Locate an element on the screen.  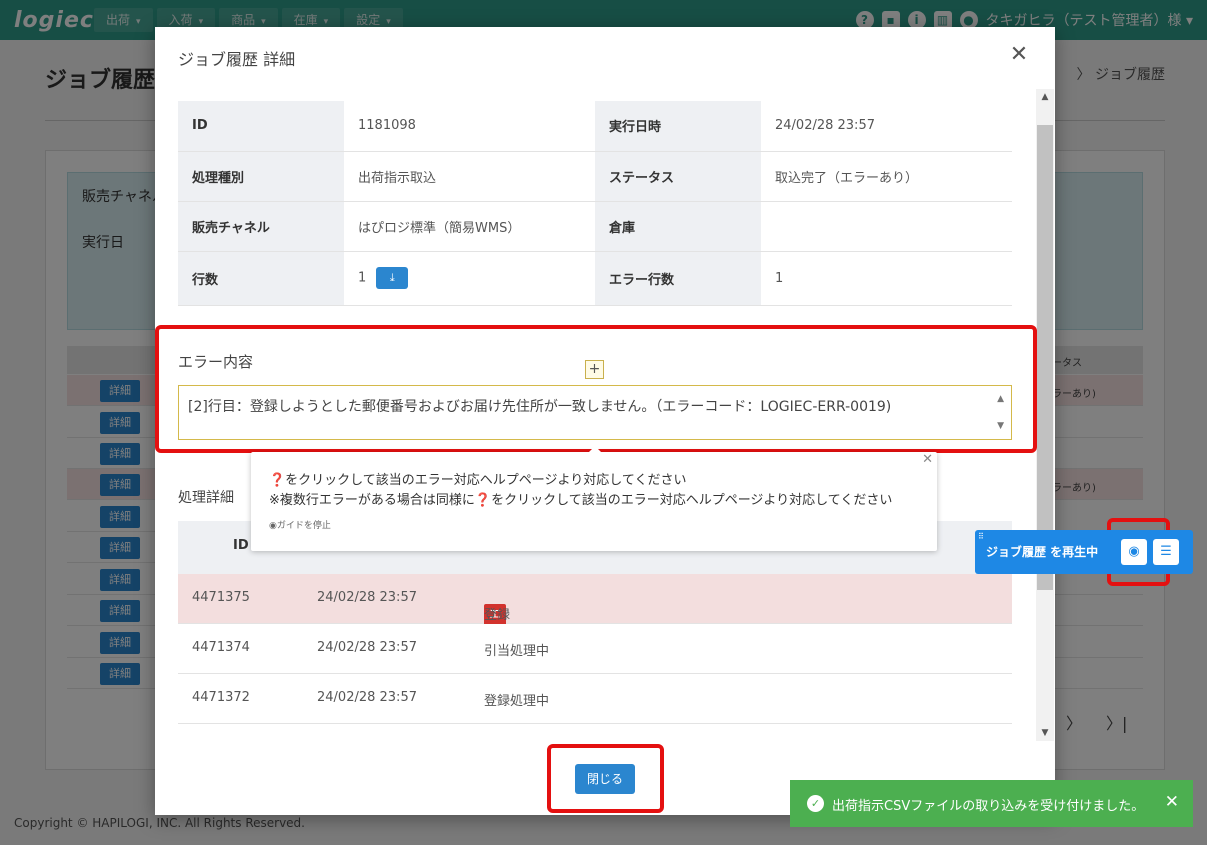
process-type-value: 出荷指示取込 is located at coordinates (469, 176).